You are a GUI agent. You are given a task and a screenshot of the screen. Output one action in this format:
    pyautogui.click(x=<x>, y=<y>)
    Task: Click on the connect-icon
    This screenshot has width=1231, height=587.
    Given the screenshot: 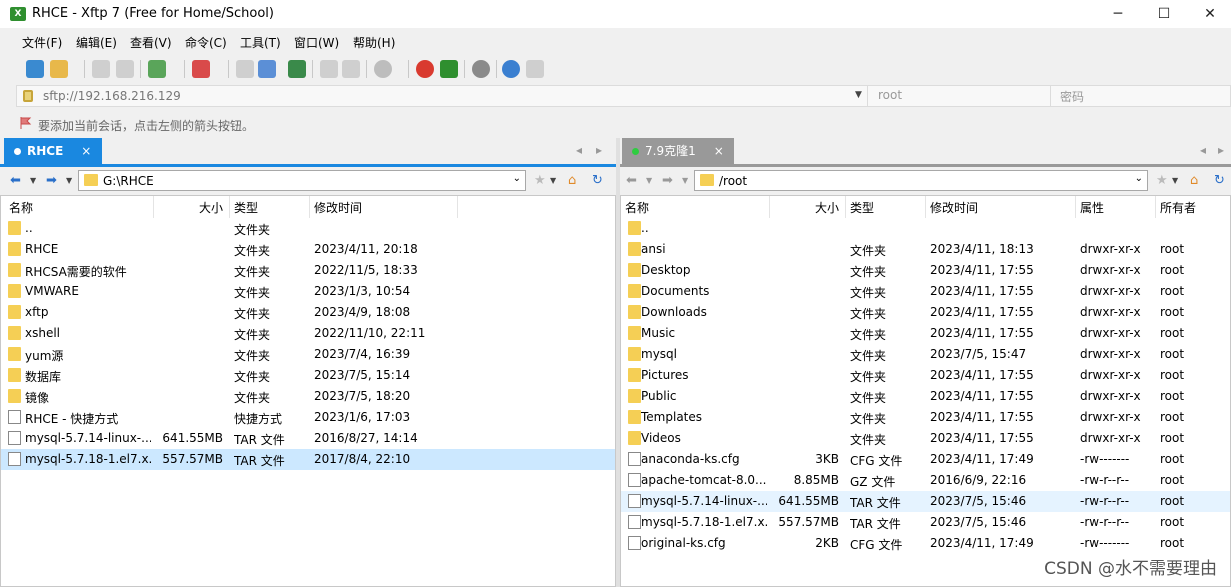 What is the action you would take?
    pyautogui.click(x=101, y=69)
    